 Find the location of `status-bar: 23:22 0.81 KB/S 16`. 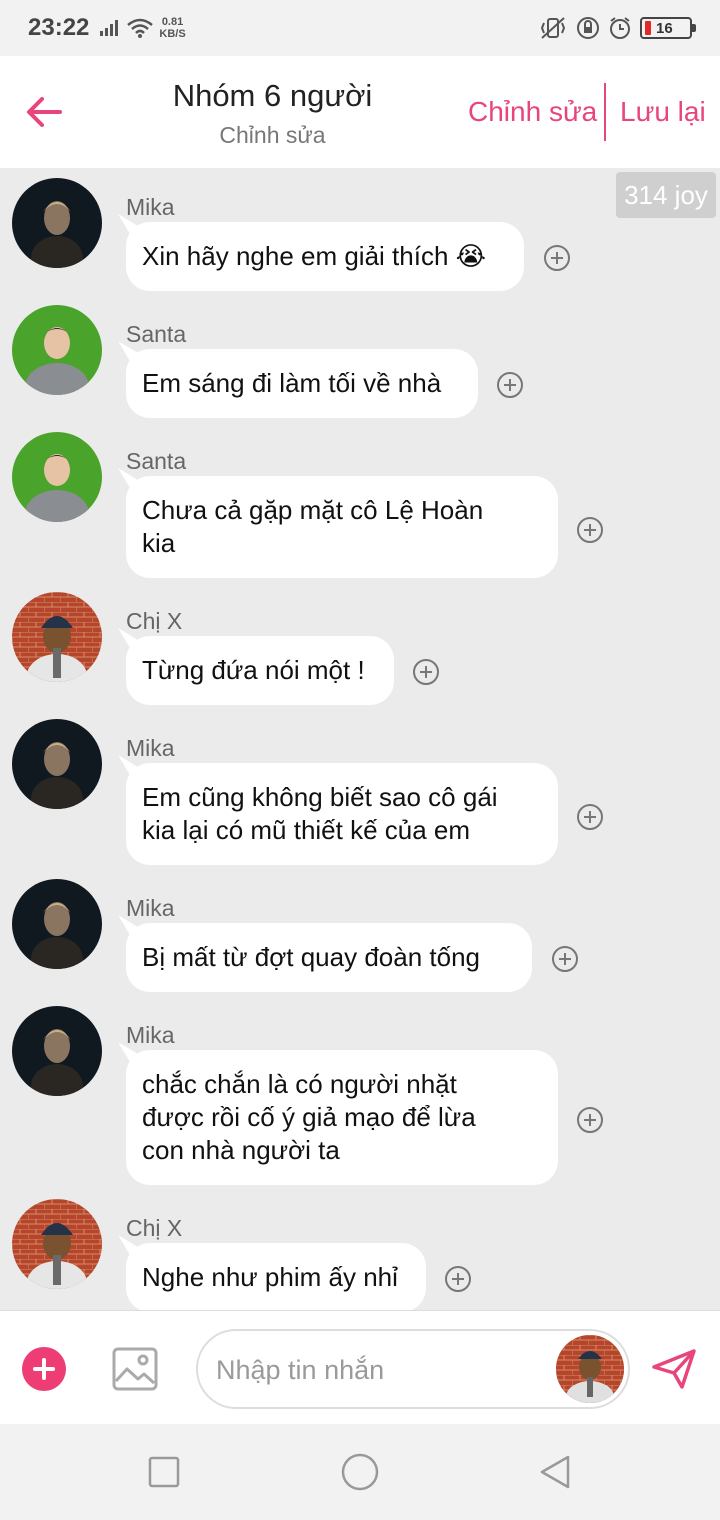

status-bar: 23:22 0.81 KB/S 16 is located at coordinates (360, 28).